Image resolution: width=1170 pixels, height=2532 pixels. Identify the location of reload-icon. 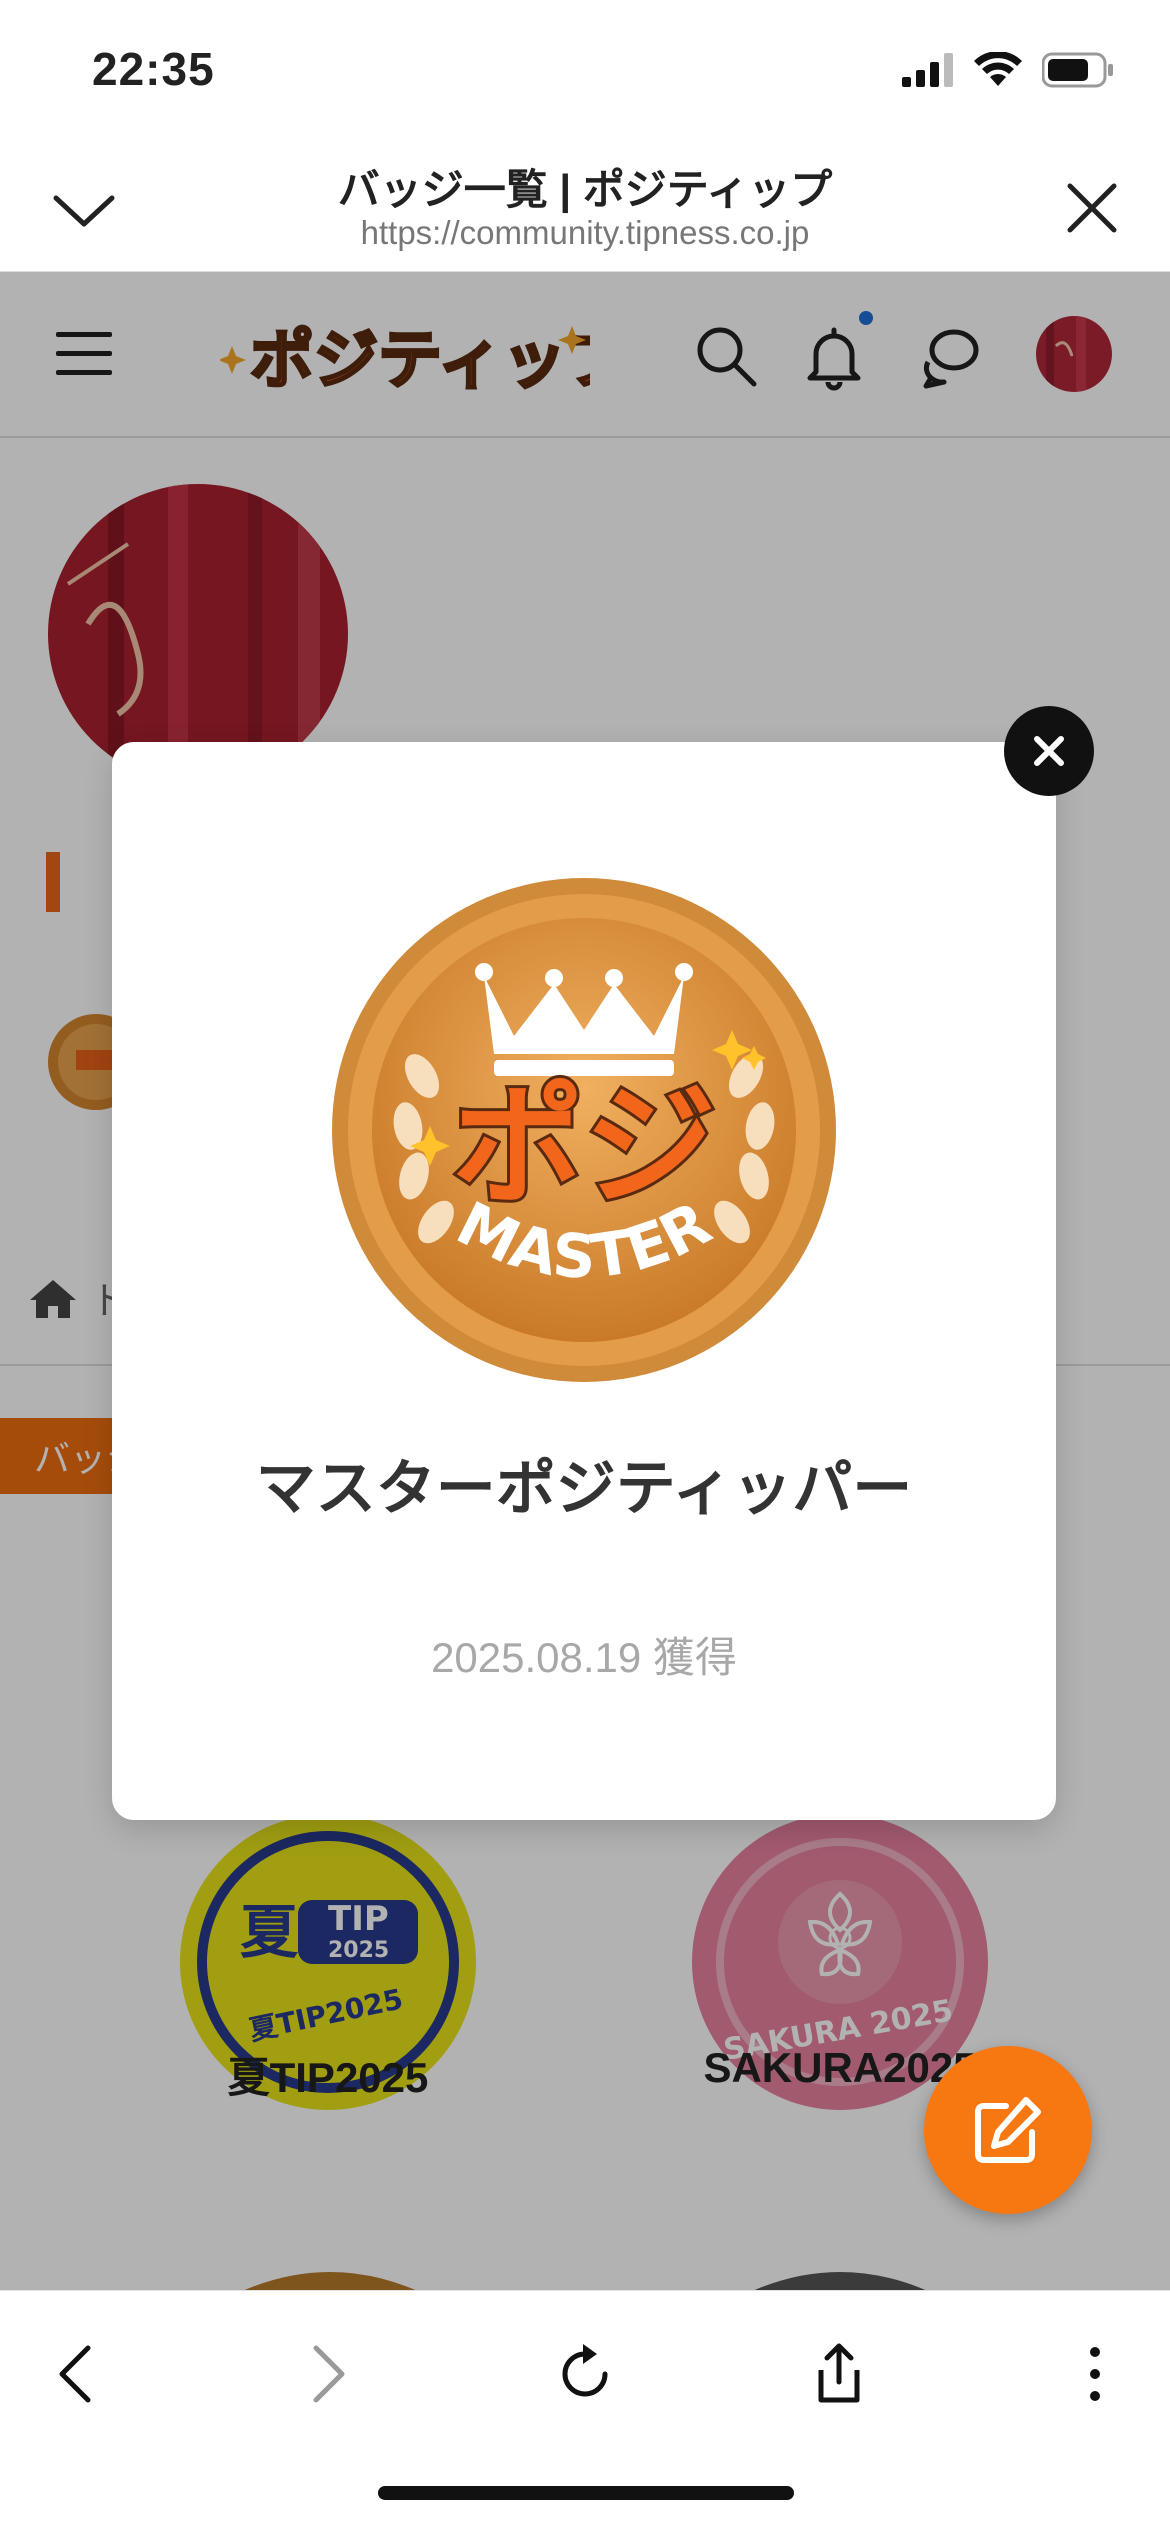
(585, 2370).